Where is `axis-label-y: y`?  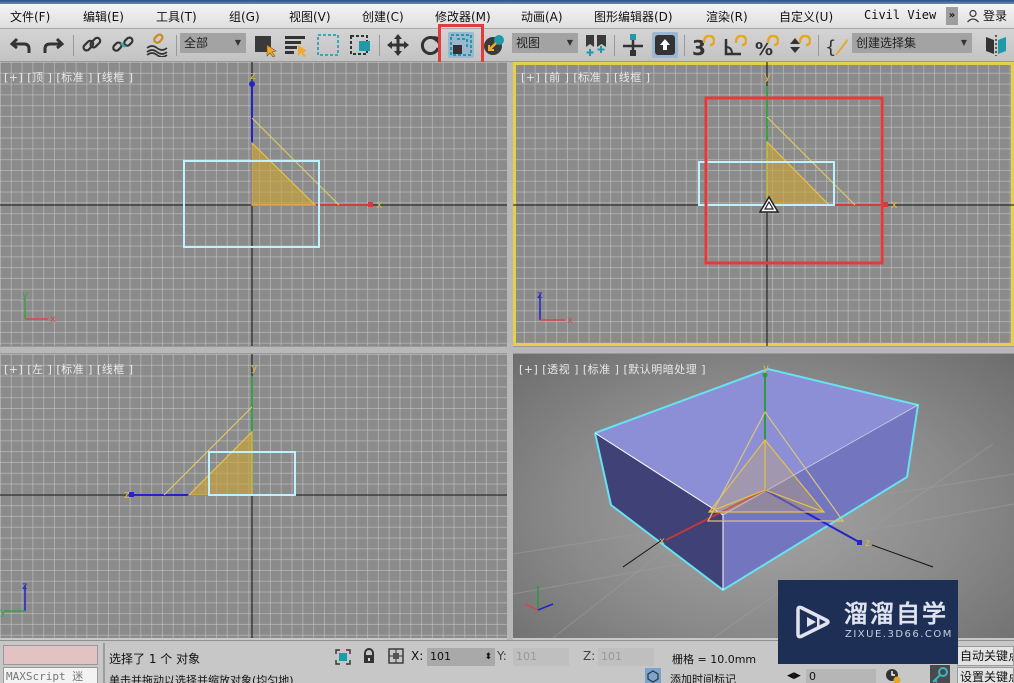
axis-label-y: y is located at coordinates (766, 368).